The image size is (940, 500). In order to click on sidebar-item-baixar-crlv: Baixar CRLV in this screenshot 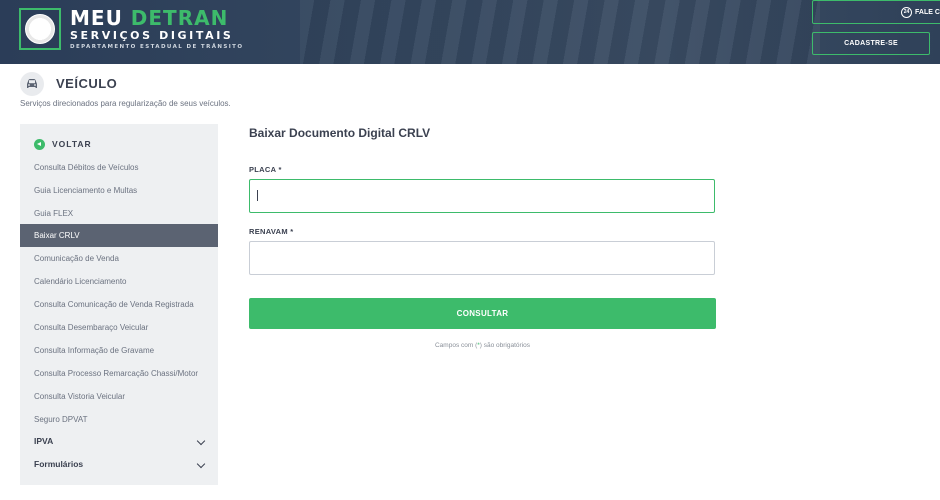, I will do `click(119, 235)`.